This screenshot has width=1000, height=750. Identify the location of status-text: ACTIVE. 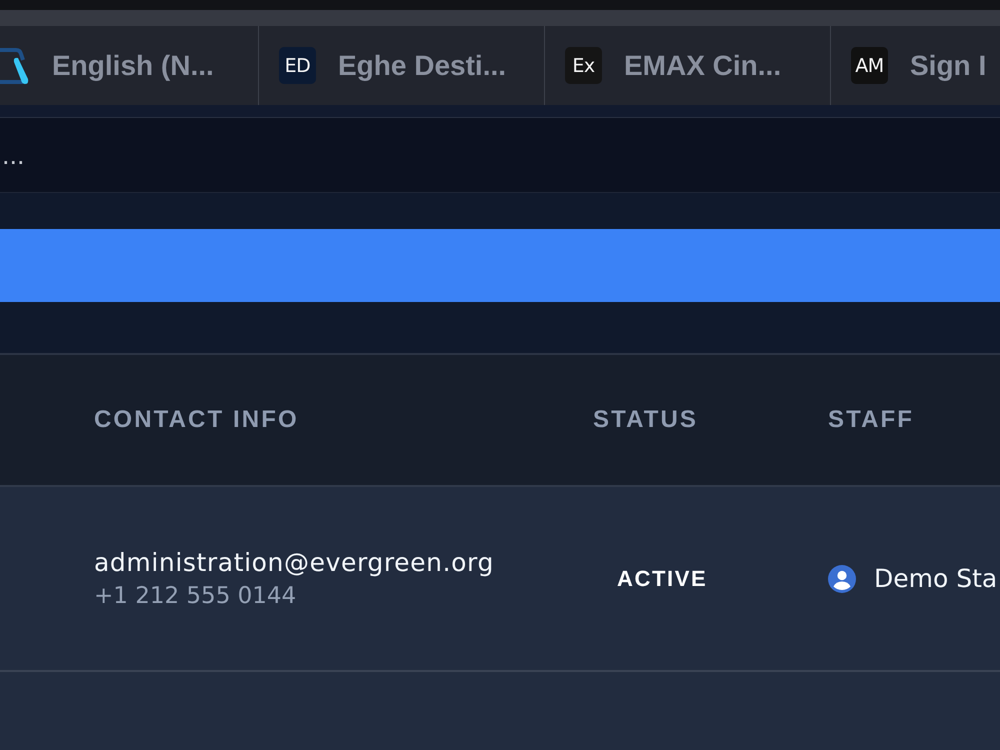
(662, 579).